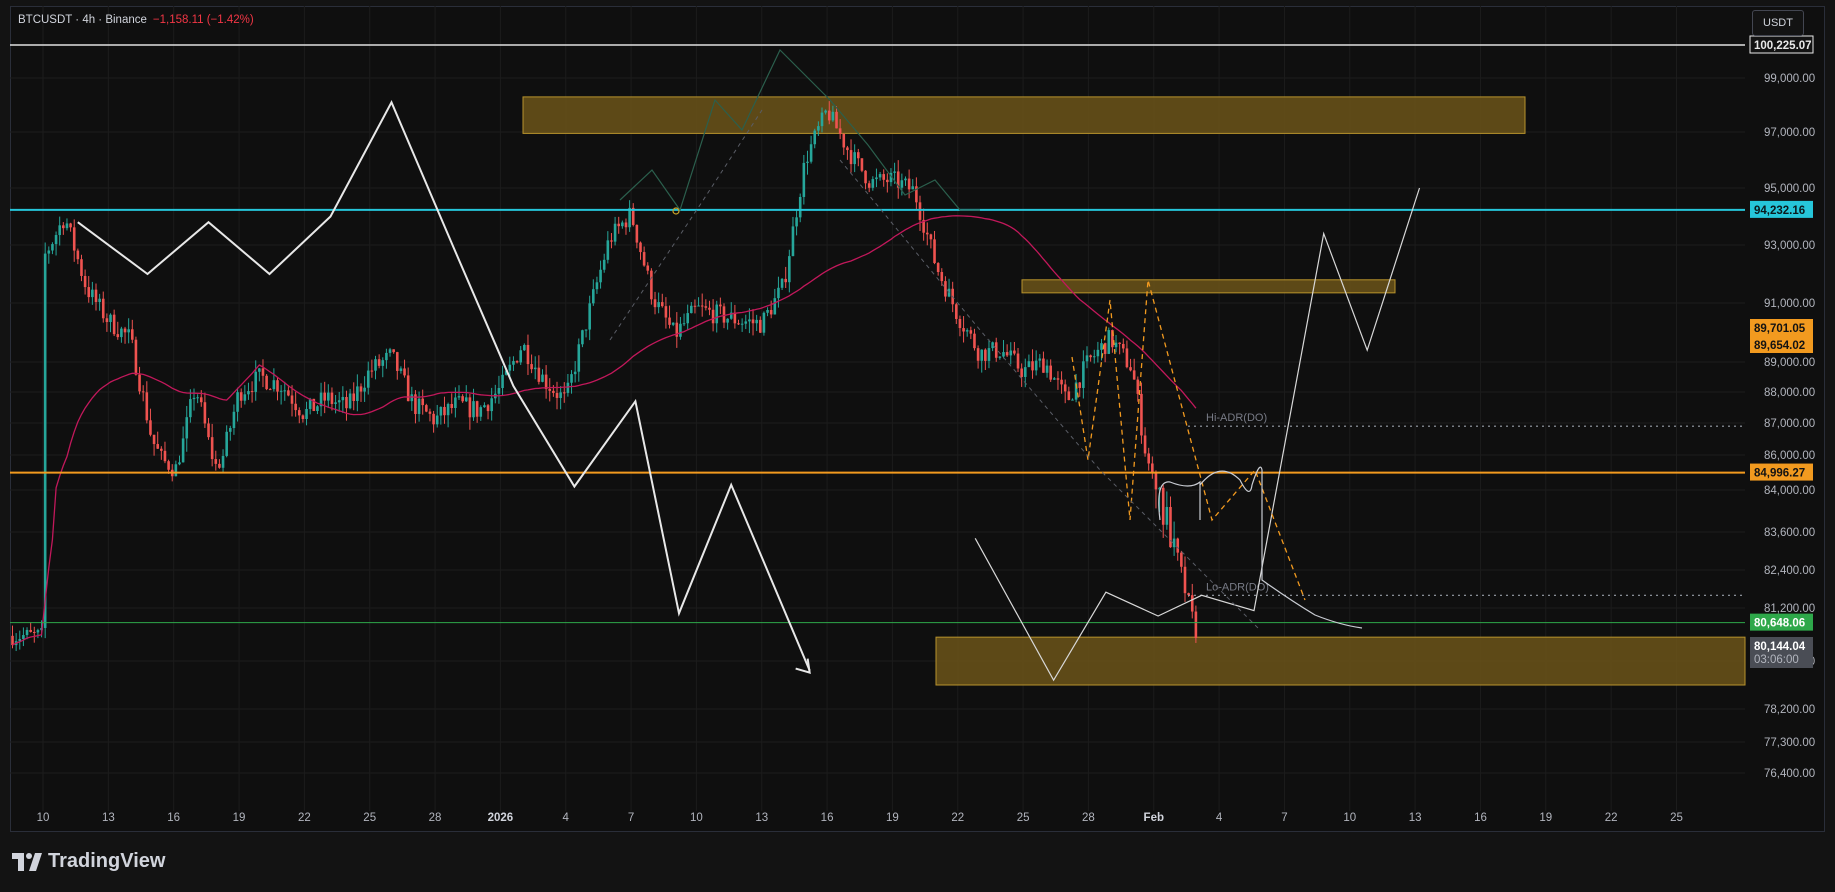 This screenshot has width=1835, height=892. I want to click on projection-path, so click(1197, 434).